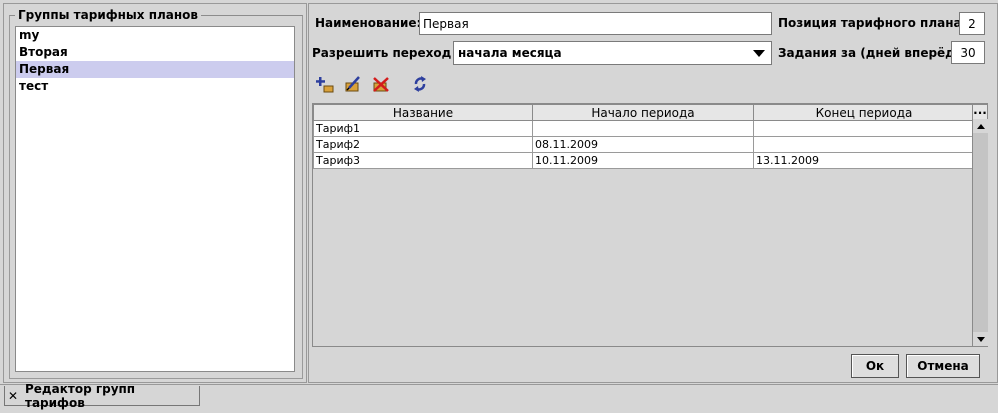 The height and width of the screenshot is (413, 998). Describe the element at coordinates (510, 53) in the screenshot. I see `transition-select-value: начала месяца` at that location.